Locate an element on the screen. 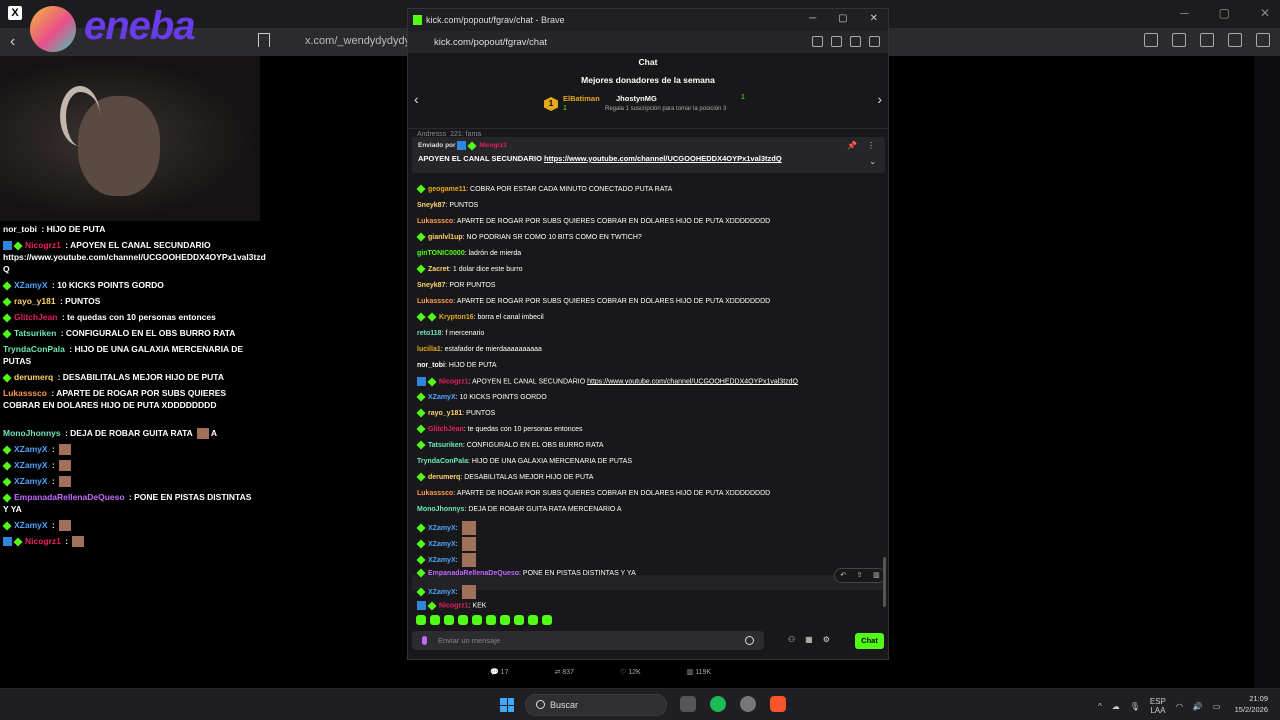 This screenshot has width=1280, height=720. battery-icon: ▭ is located at coordinates (1217, 706).